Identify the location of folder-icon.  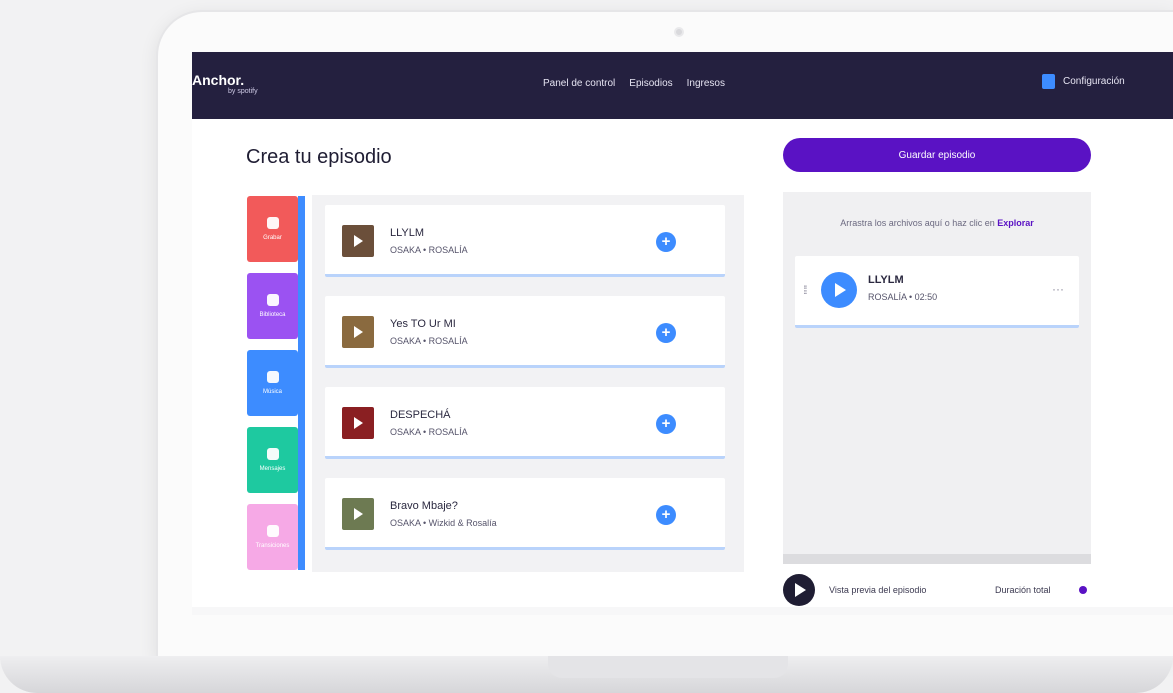
(272, 300).